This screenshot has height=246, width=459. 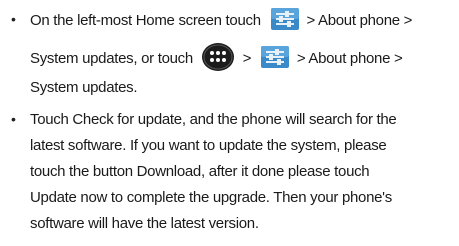 I want to click on step-1-text-c: System updates, or touch, so click(x=111, y=58).